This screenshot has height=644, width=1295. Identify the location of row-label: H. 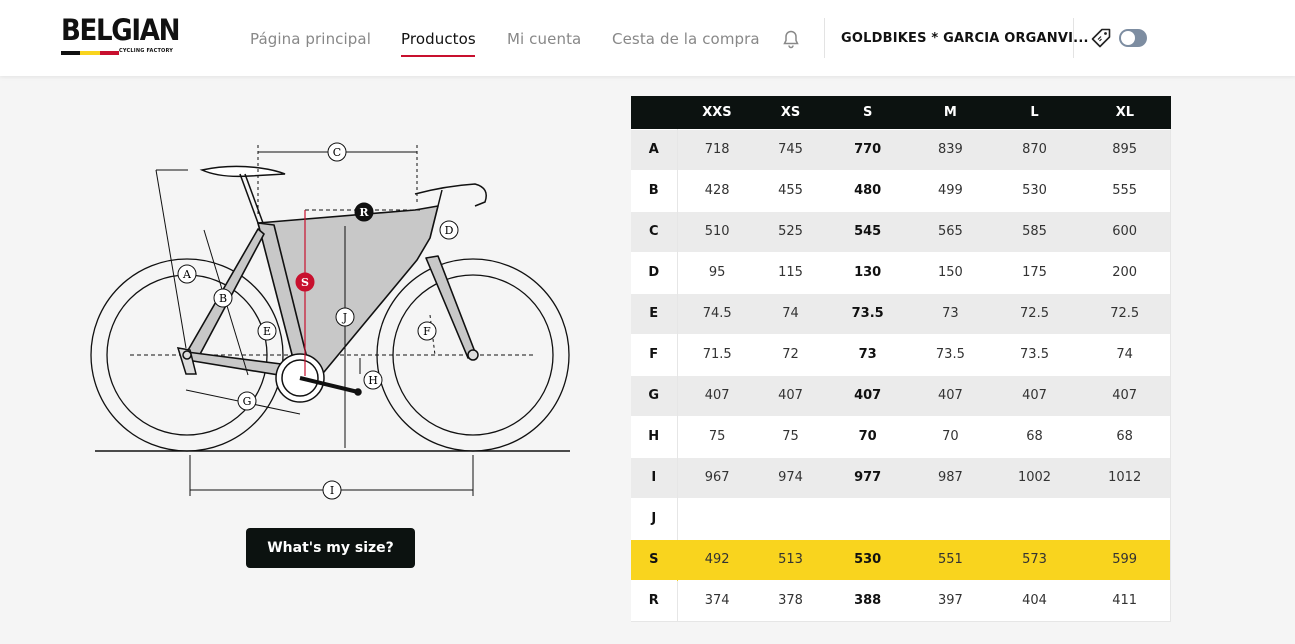
(654, 436).